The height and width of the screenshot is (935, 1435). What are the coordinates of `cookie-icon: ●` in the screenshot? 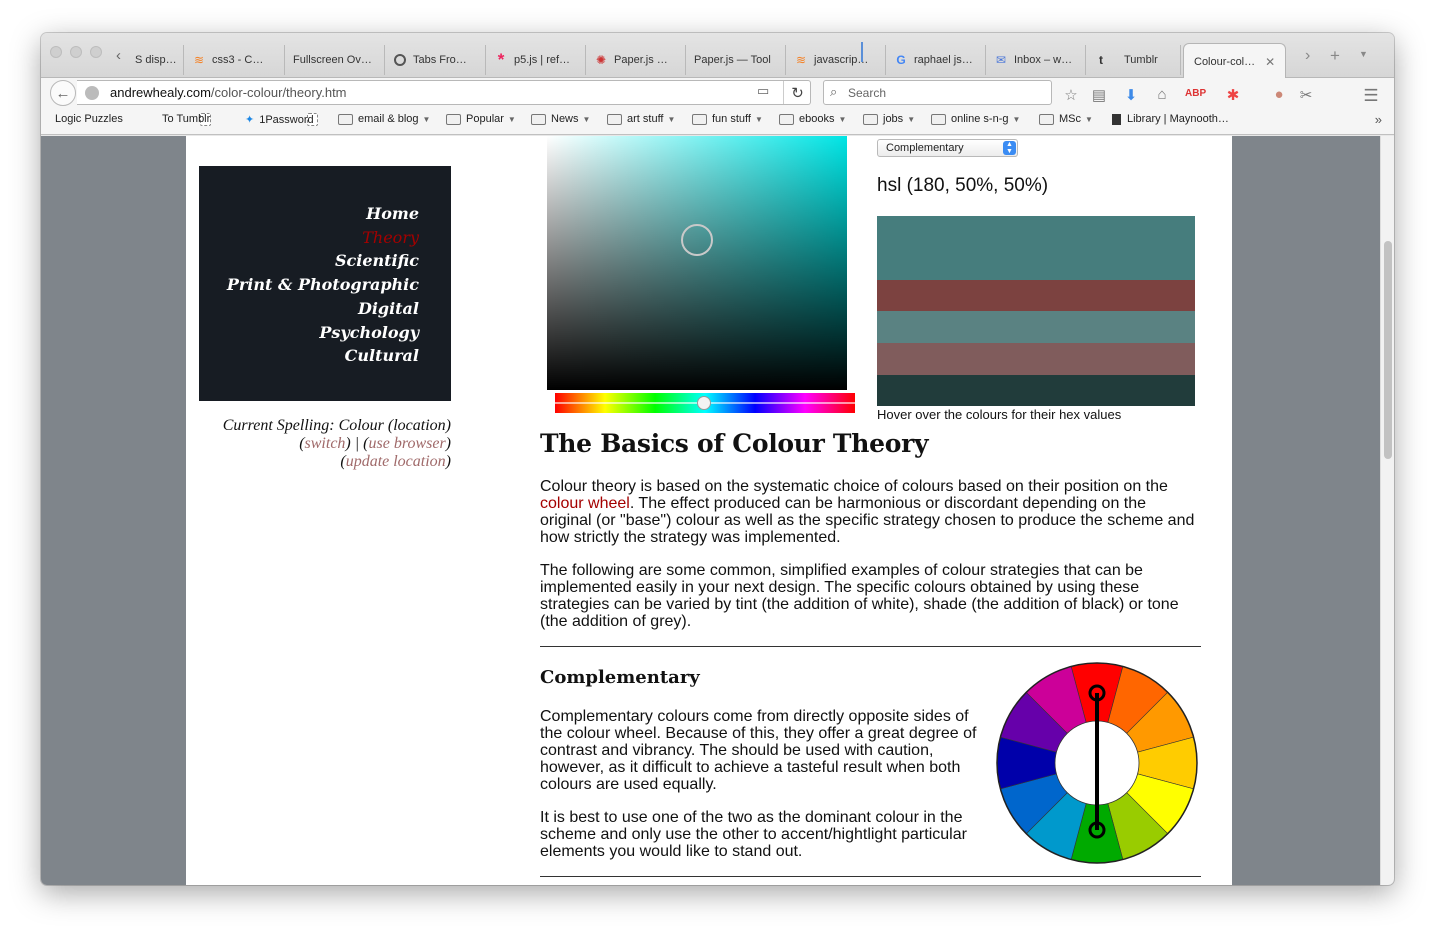 It's located at (1279, 94).